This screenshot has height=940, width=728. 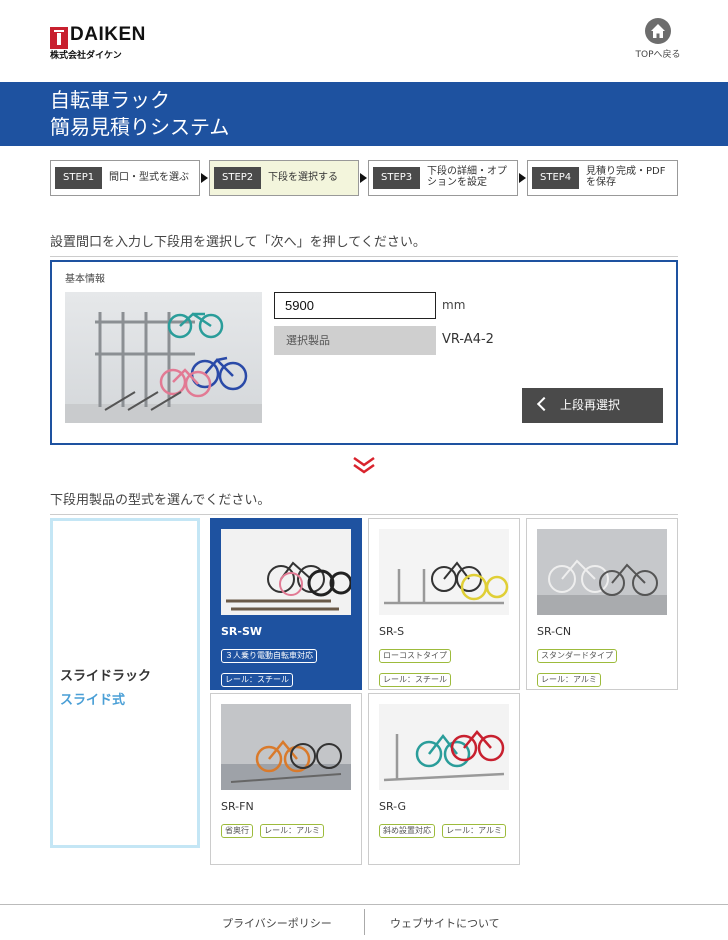 I want to click on category-name: スライドラック, so click(x=106, y=676).